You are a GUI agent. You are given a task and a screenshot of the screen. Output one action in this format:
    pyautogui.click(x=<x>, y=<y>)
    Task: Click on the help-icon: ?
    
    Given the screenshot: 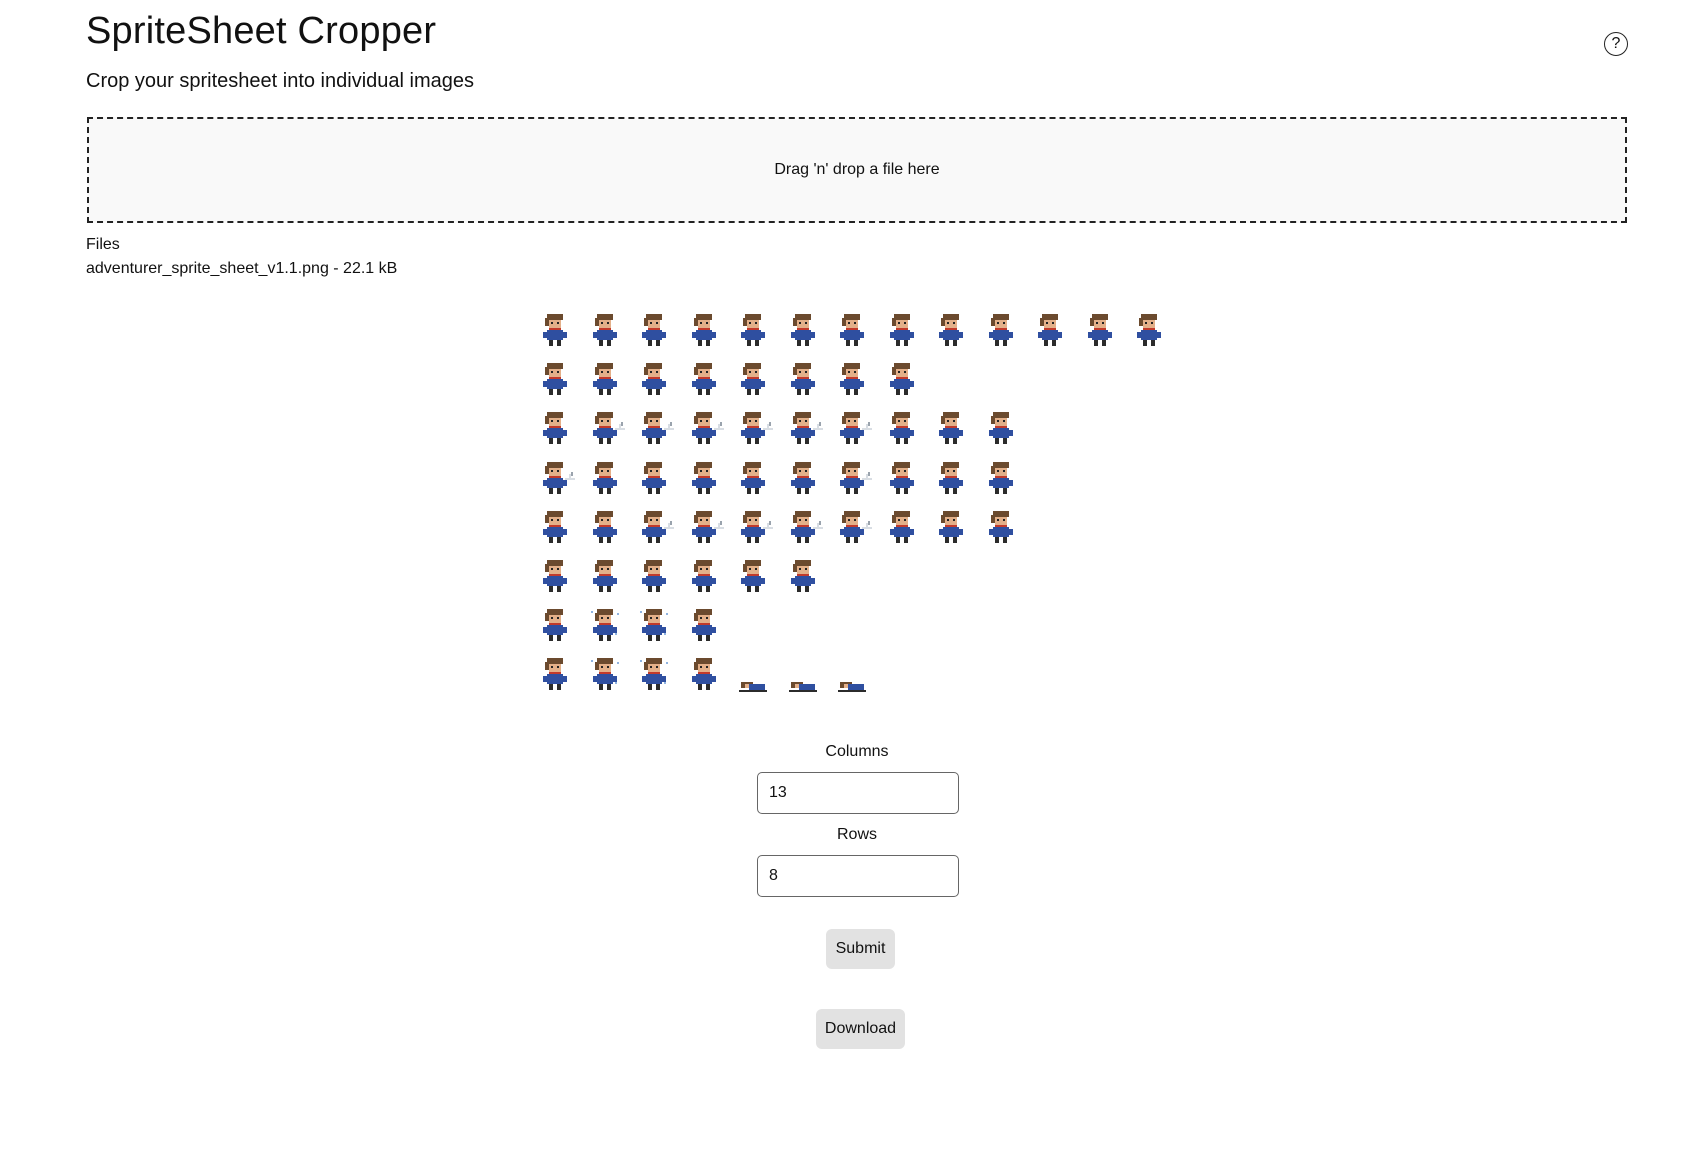 What is the action you would take?
    pyautogui.click(x=1616, y=44)
    